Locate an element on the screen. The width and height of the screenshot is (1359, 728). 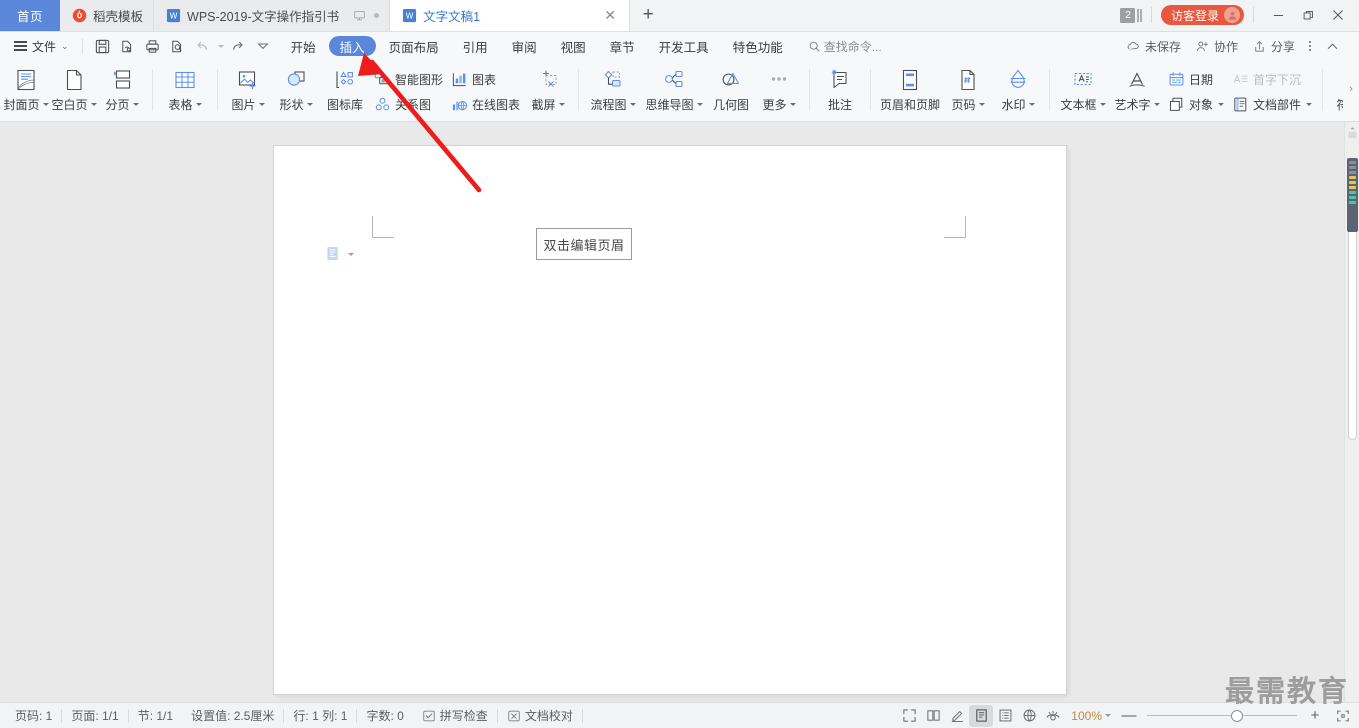
book-view-button is located at coordinates (933, 716).